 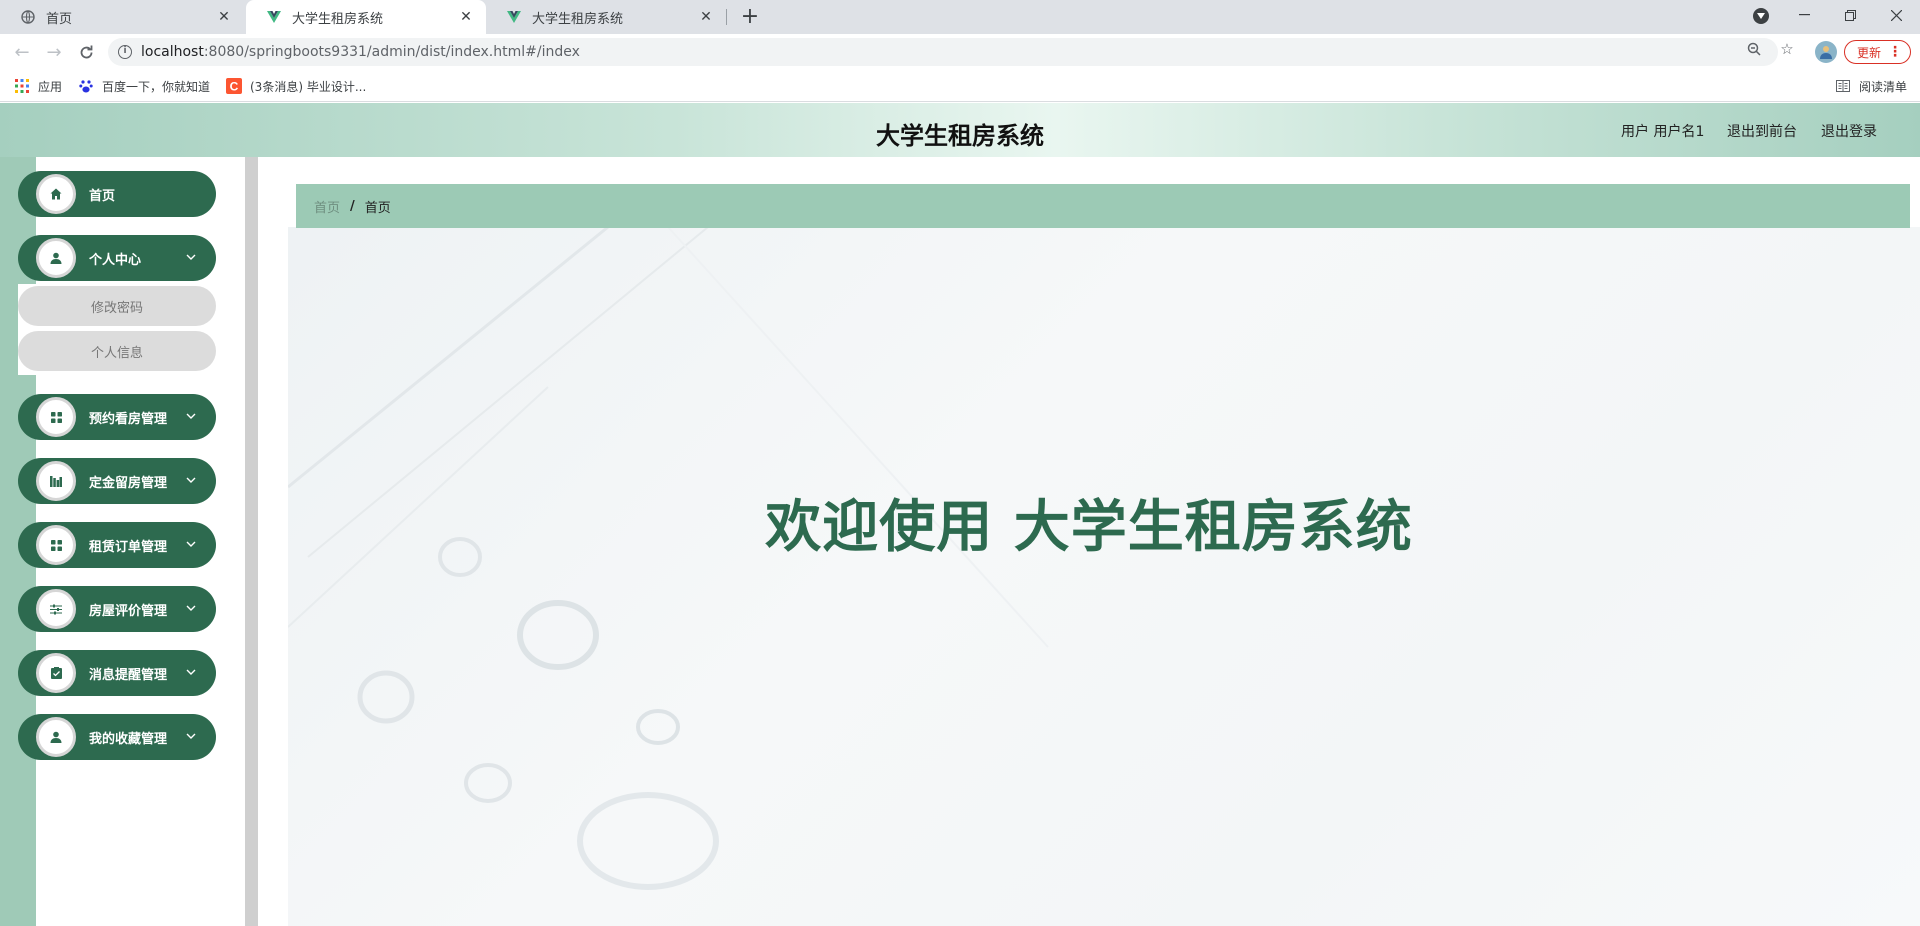 I want to click on sliders-icon, so click(x=56, y=609).